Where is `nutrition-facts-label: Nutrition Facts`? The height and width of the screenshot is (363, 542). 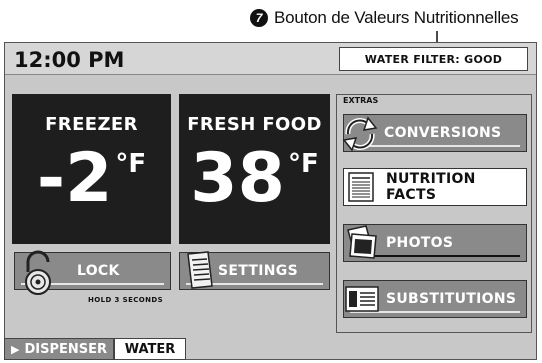 nutrition-facts-label: Nutrition Facts is located at coordinates (431, 187).